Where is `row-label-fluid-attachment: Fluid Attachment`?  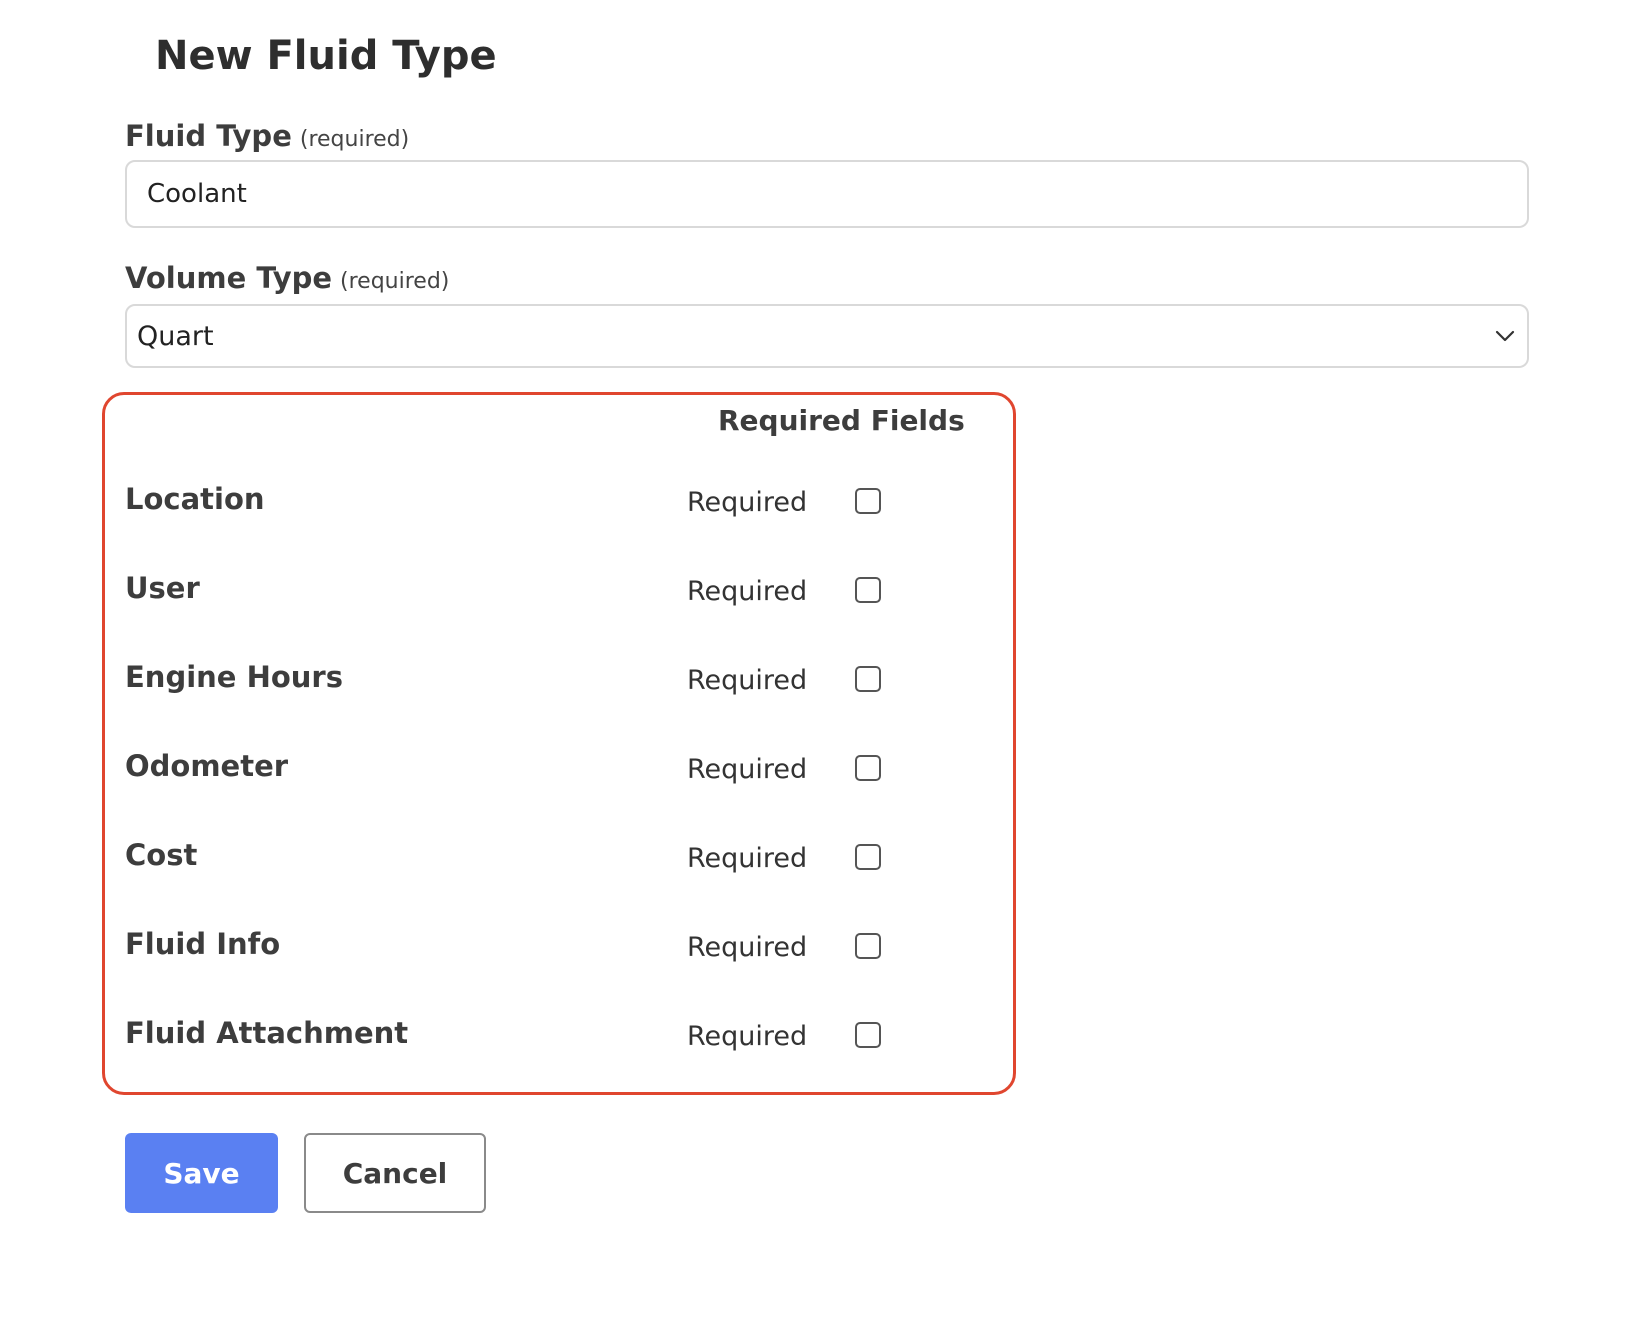 row-label-fluid-attachment: Fluid Attachment is located at coordinates (267, 1033).